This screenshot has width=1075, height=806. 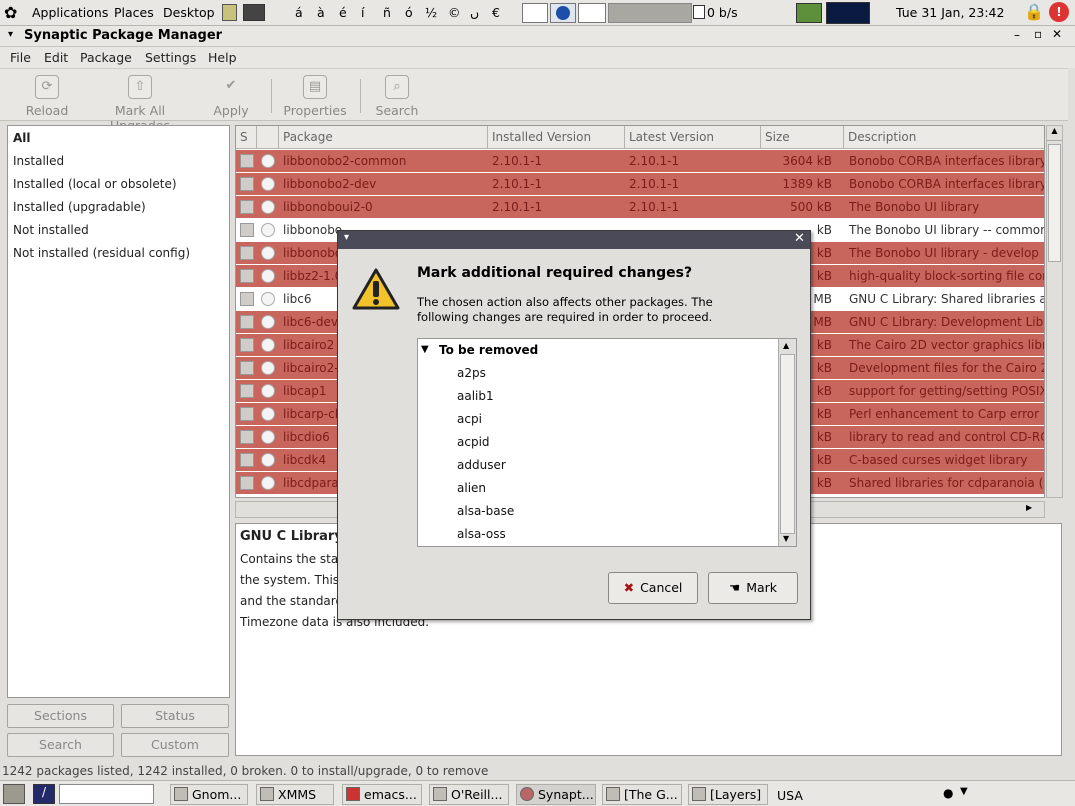 I want to click on menu-package: Package, so click(x=106, y=57).